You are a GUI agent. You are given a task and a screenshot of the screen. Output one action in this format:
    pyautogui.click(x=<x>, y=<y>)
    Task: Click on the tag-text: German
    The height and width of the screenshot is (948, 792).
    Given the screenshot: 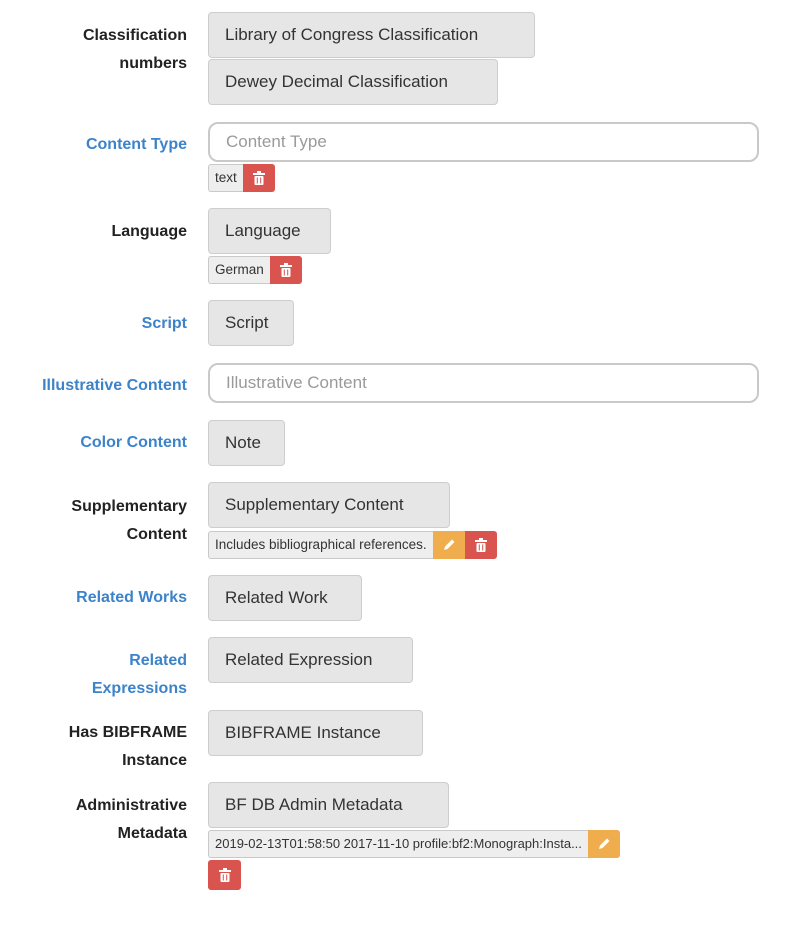 What is the action you would take?
    pyautogui.click(x=239, y=270)
    